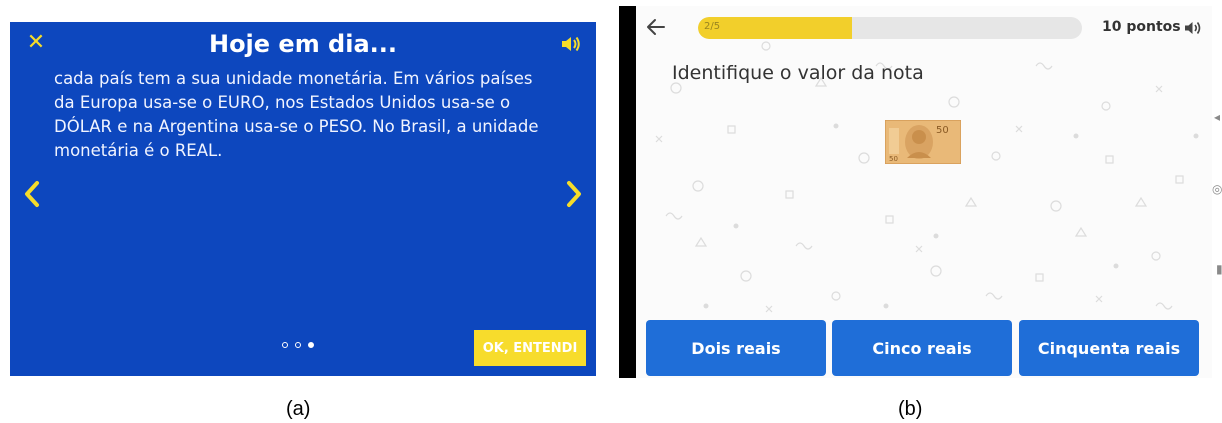 The height and width of the screenshot is (423, 1222). I want to click on chevron-left-icon, so click(32, 194).